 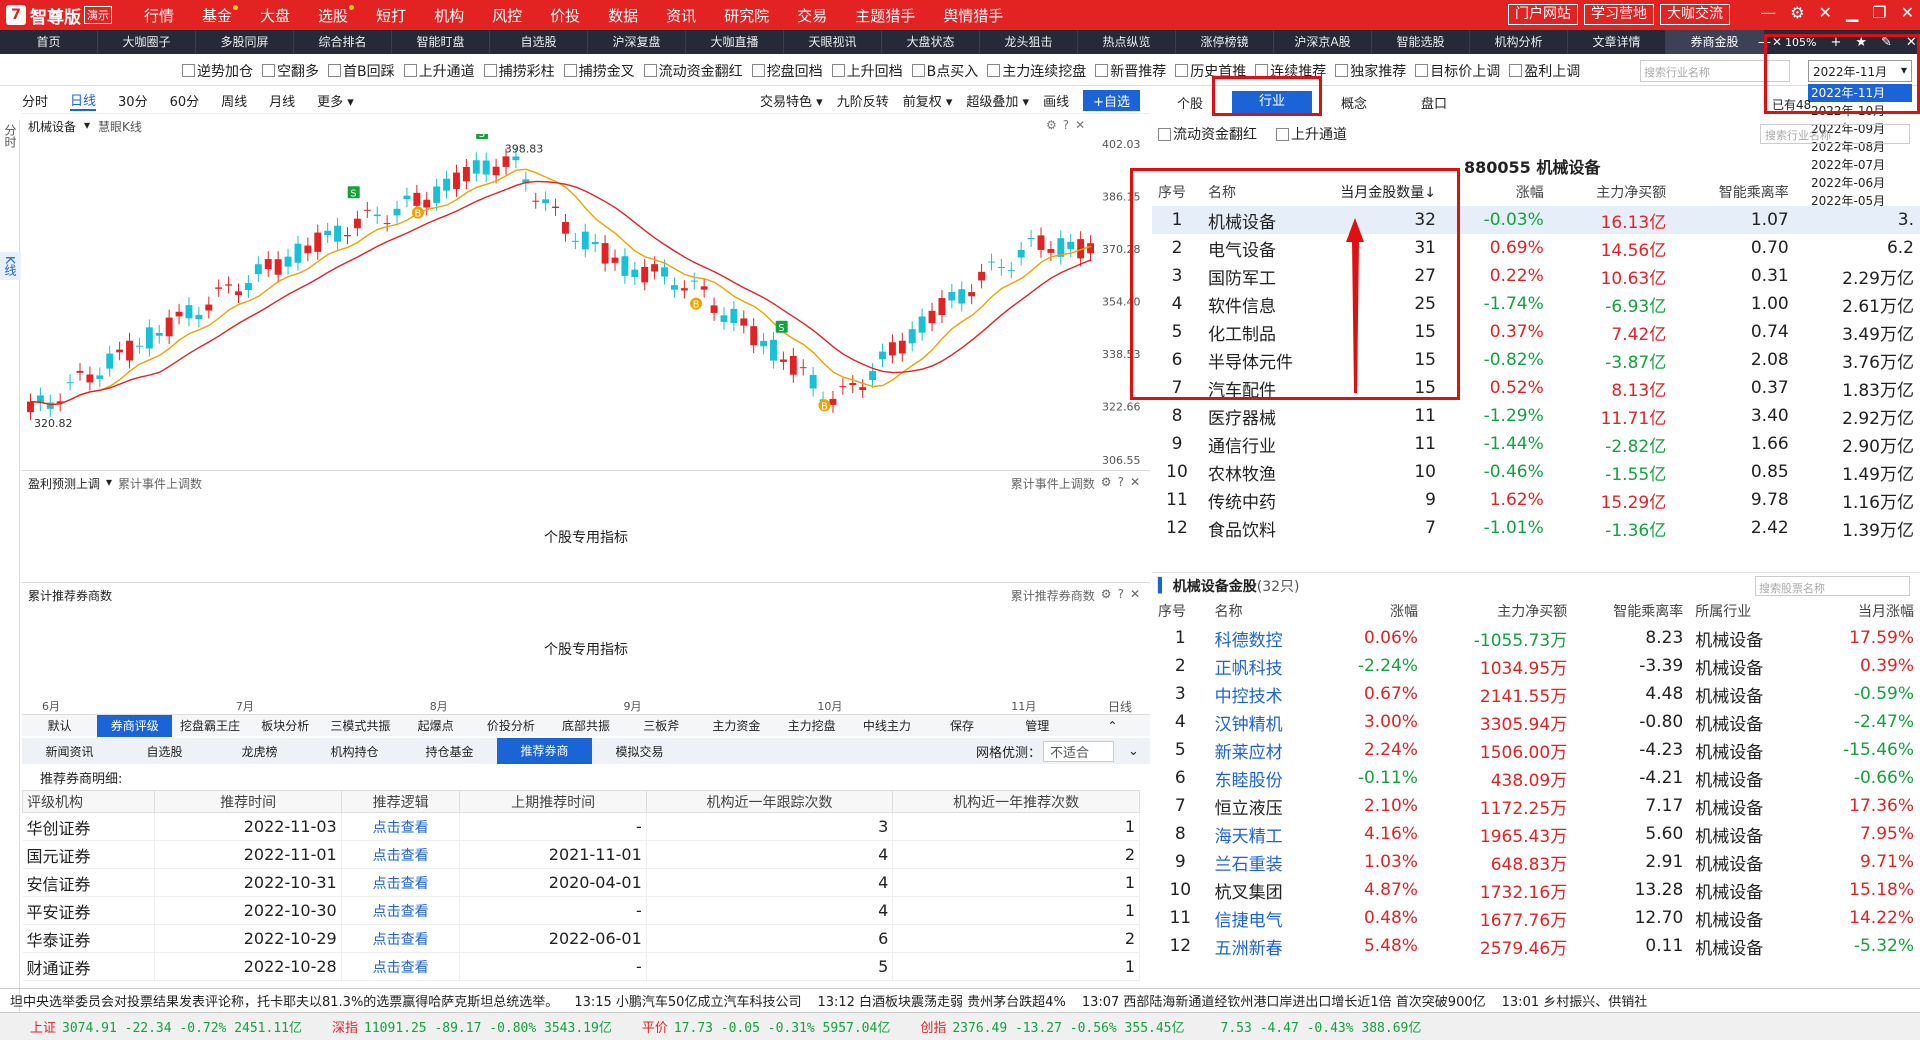 What do you see at coordinates (1265, 750) in the screenshot?
I see `stock-name-link: 新莱应材` at bounding box center [1265, 750].